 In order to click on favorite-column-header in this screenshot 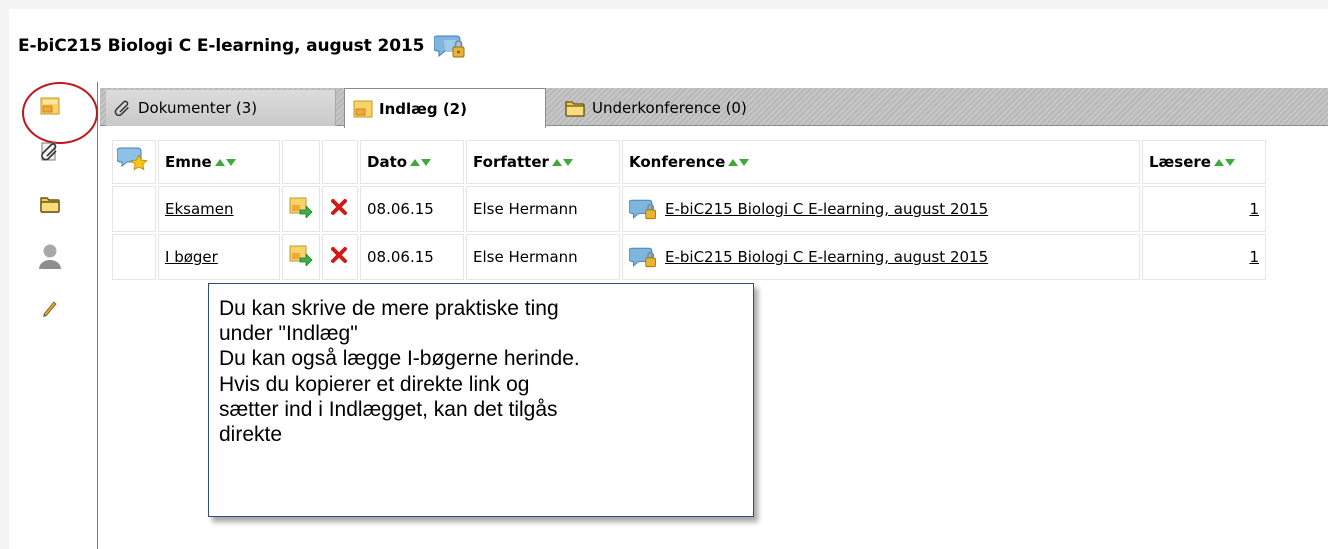, I will do `click(134, 162)`.